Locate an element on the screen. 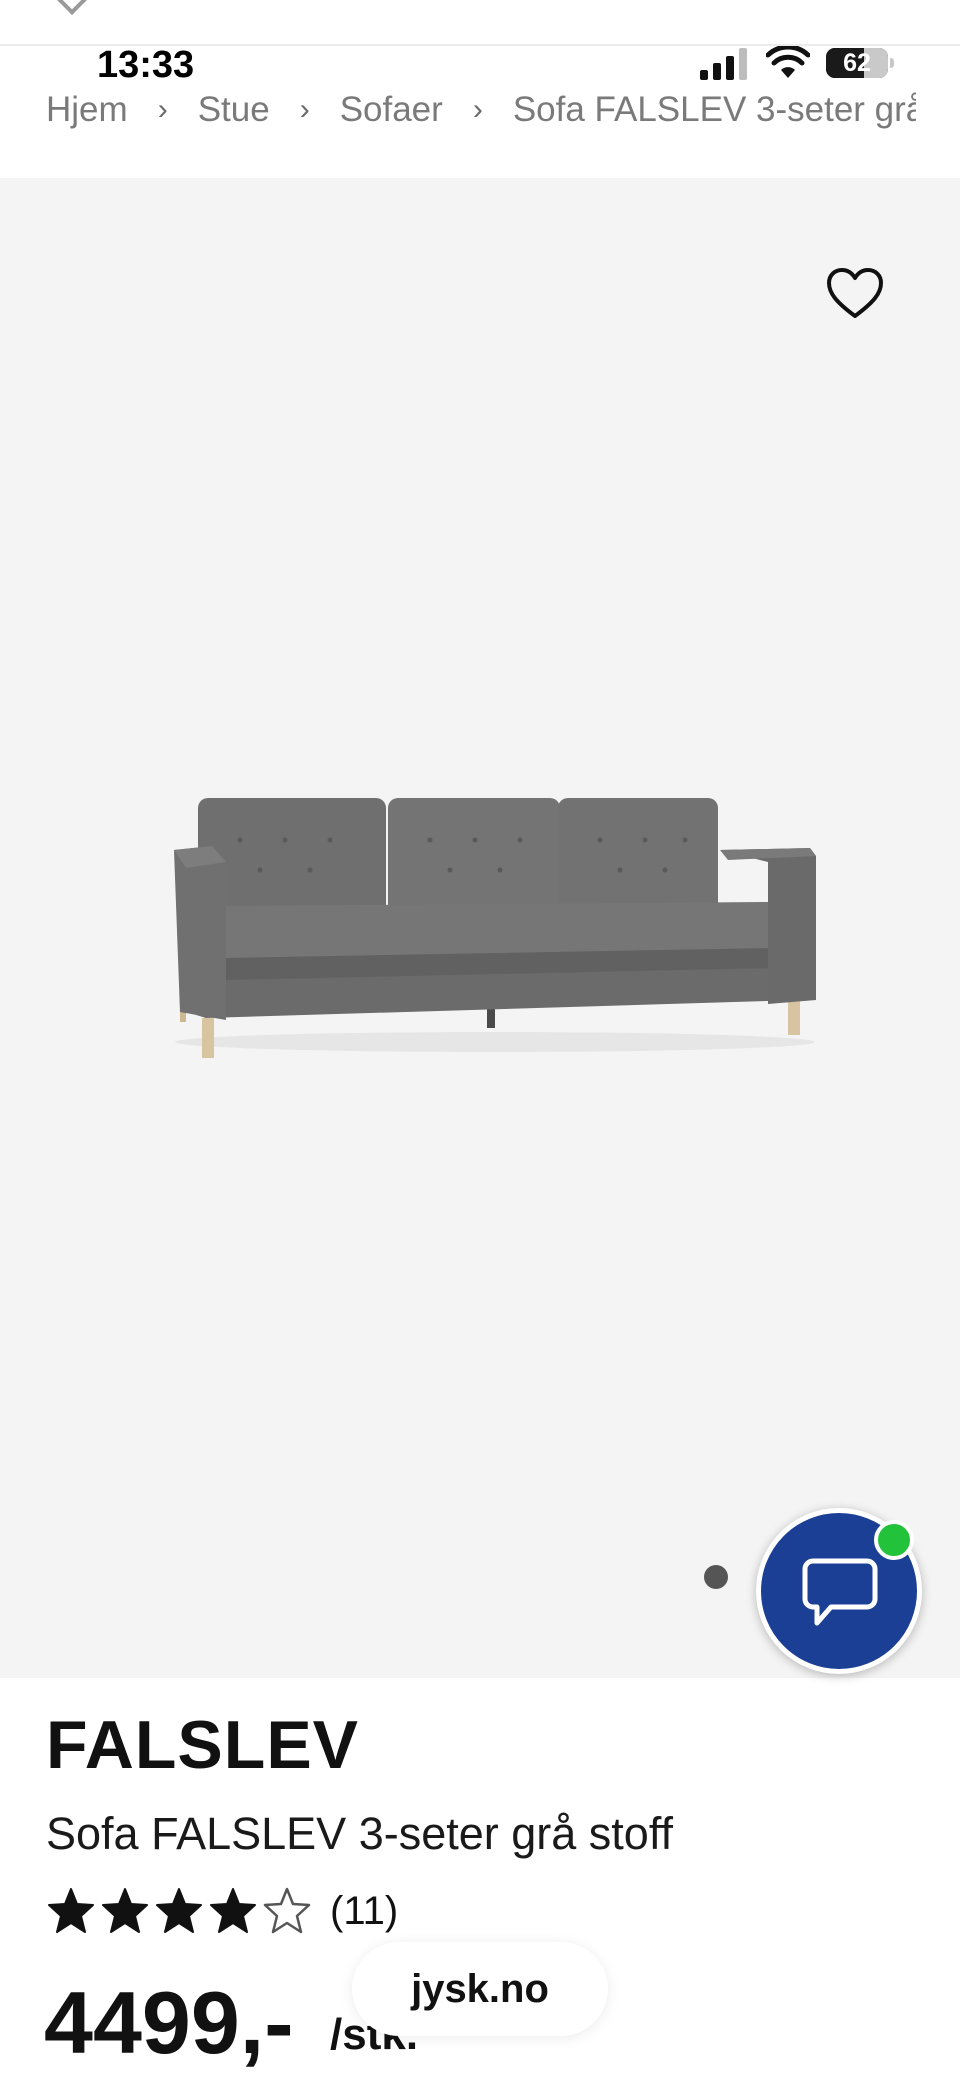  top-header-cutoff is located at coordinates (480, 23).